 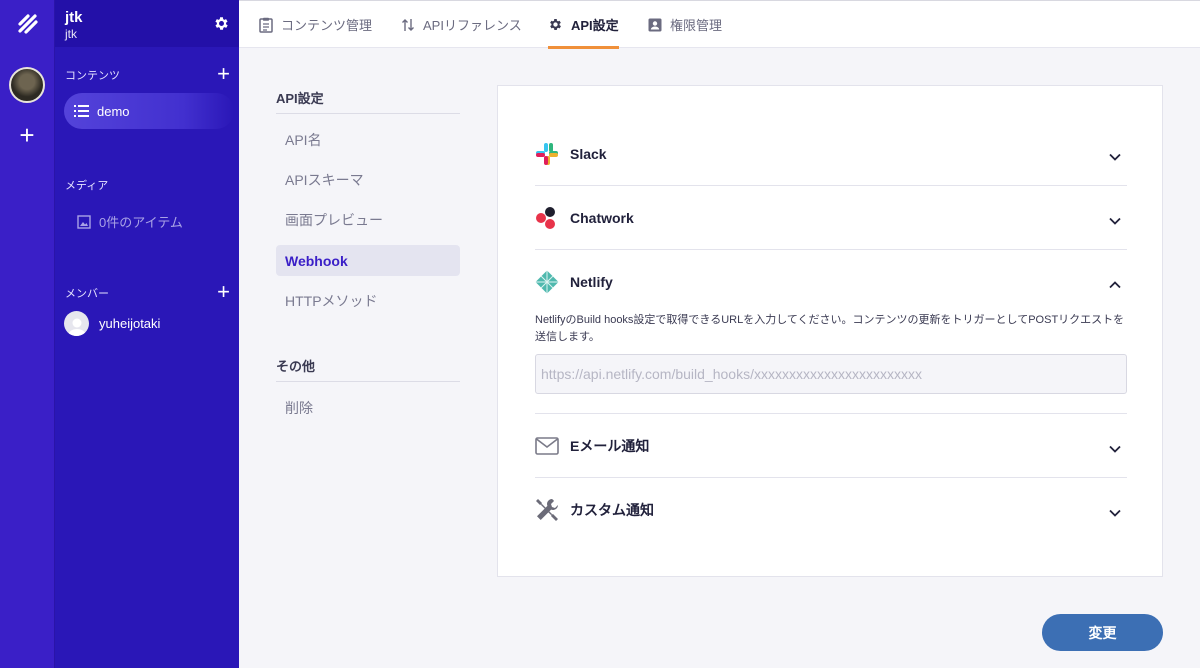 What do you see at coordinates (610, 445) in the screenshot?
I see `webhook-name: Eメール通知` at bounding box center [610, 445].